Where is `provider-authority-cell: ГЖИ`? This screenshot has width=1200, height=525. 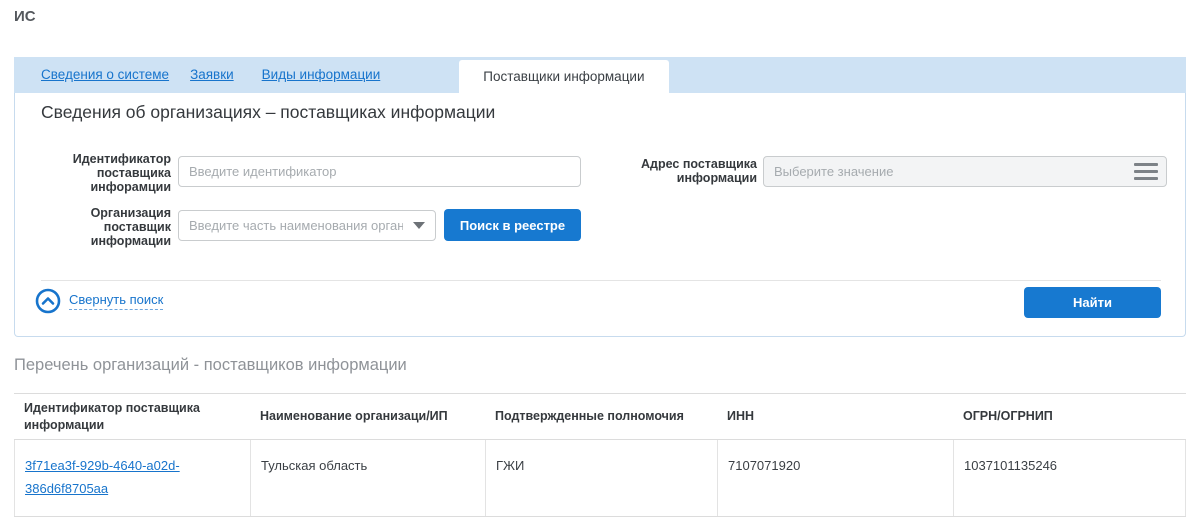
provider-authority-cell: ГЖИ is located at coordinates (601, 478).